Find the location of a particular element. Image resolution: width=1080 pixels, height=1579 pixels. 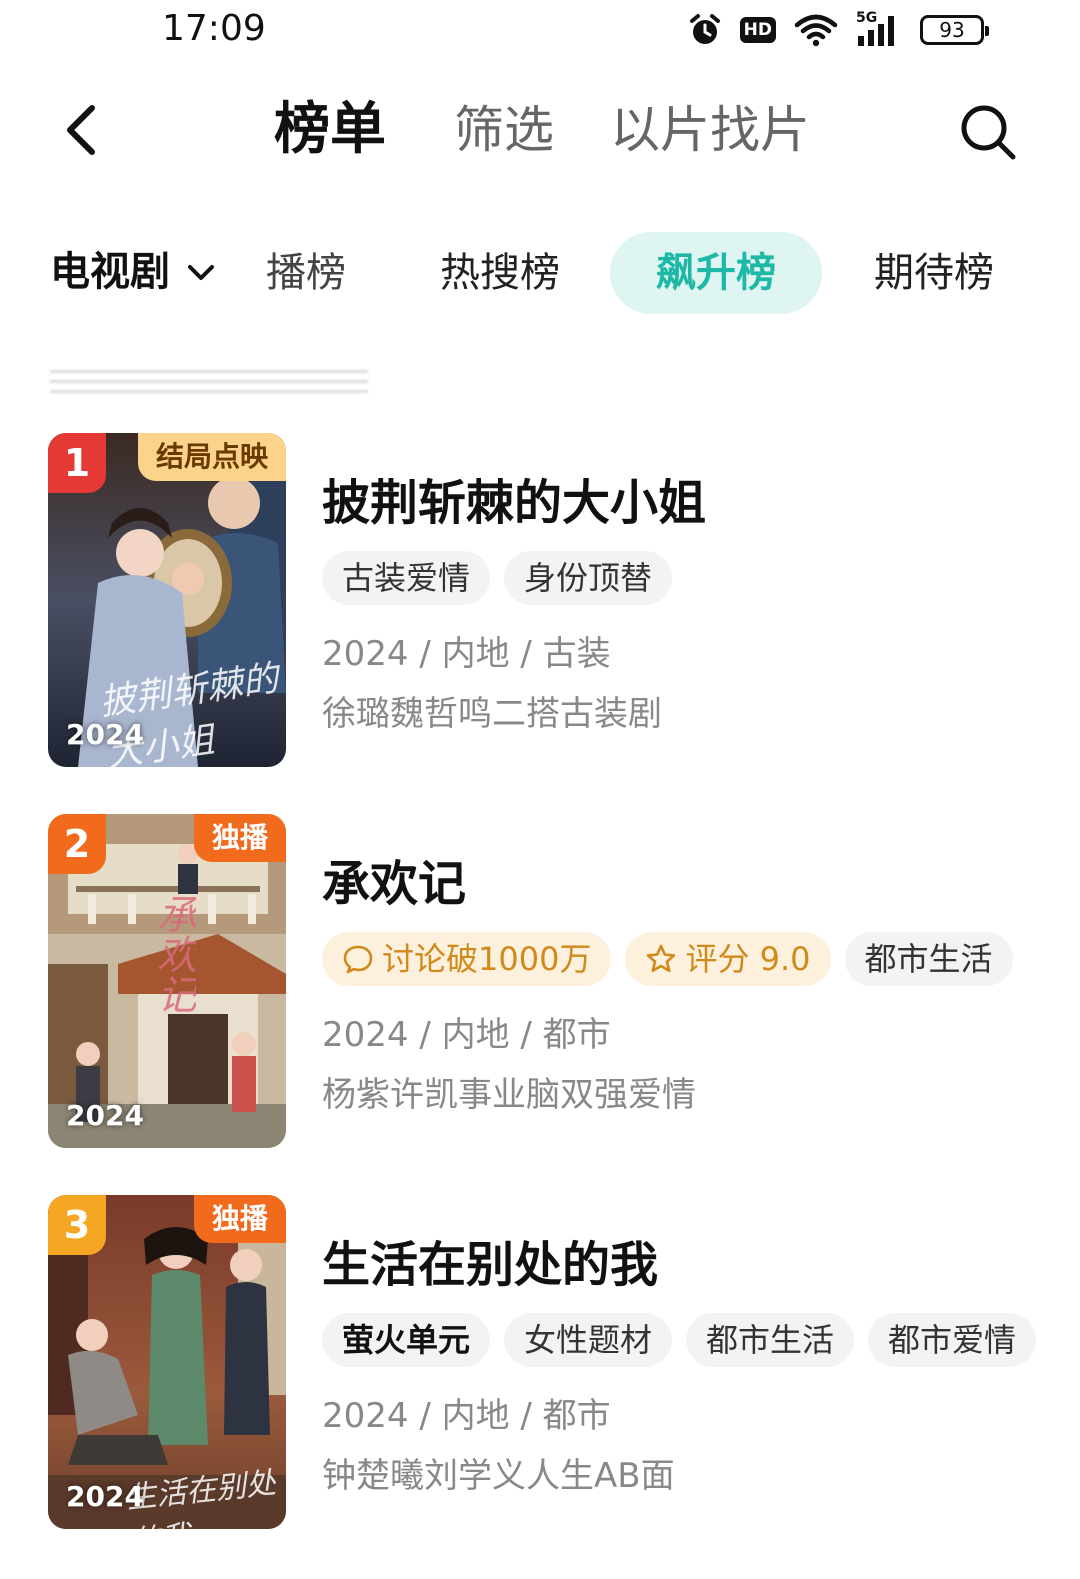

status-icons: HD 5G 93 is located at coordinates (838, 30).